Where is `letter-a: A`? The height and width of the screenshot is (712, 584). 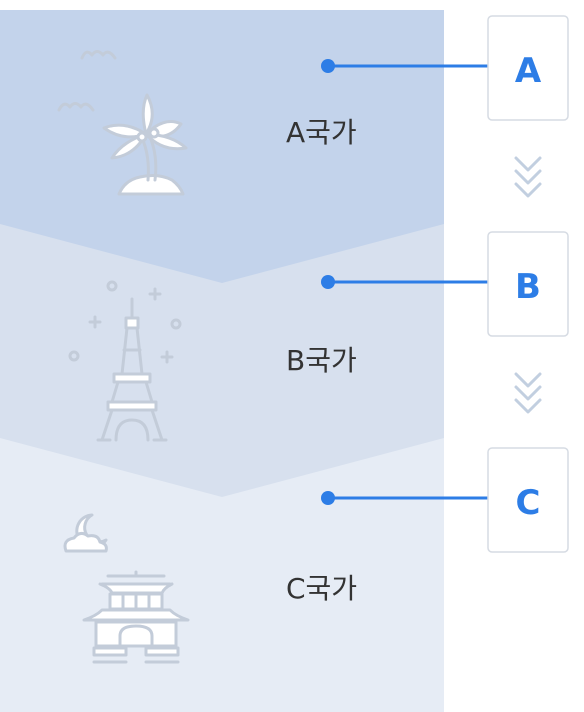
letter-a: A is located at coordinates (528, 71).